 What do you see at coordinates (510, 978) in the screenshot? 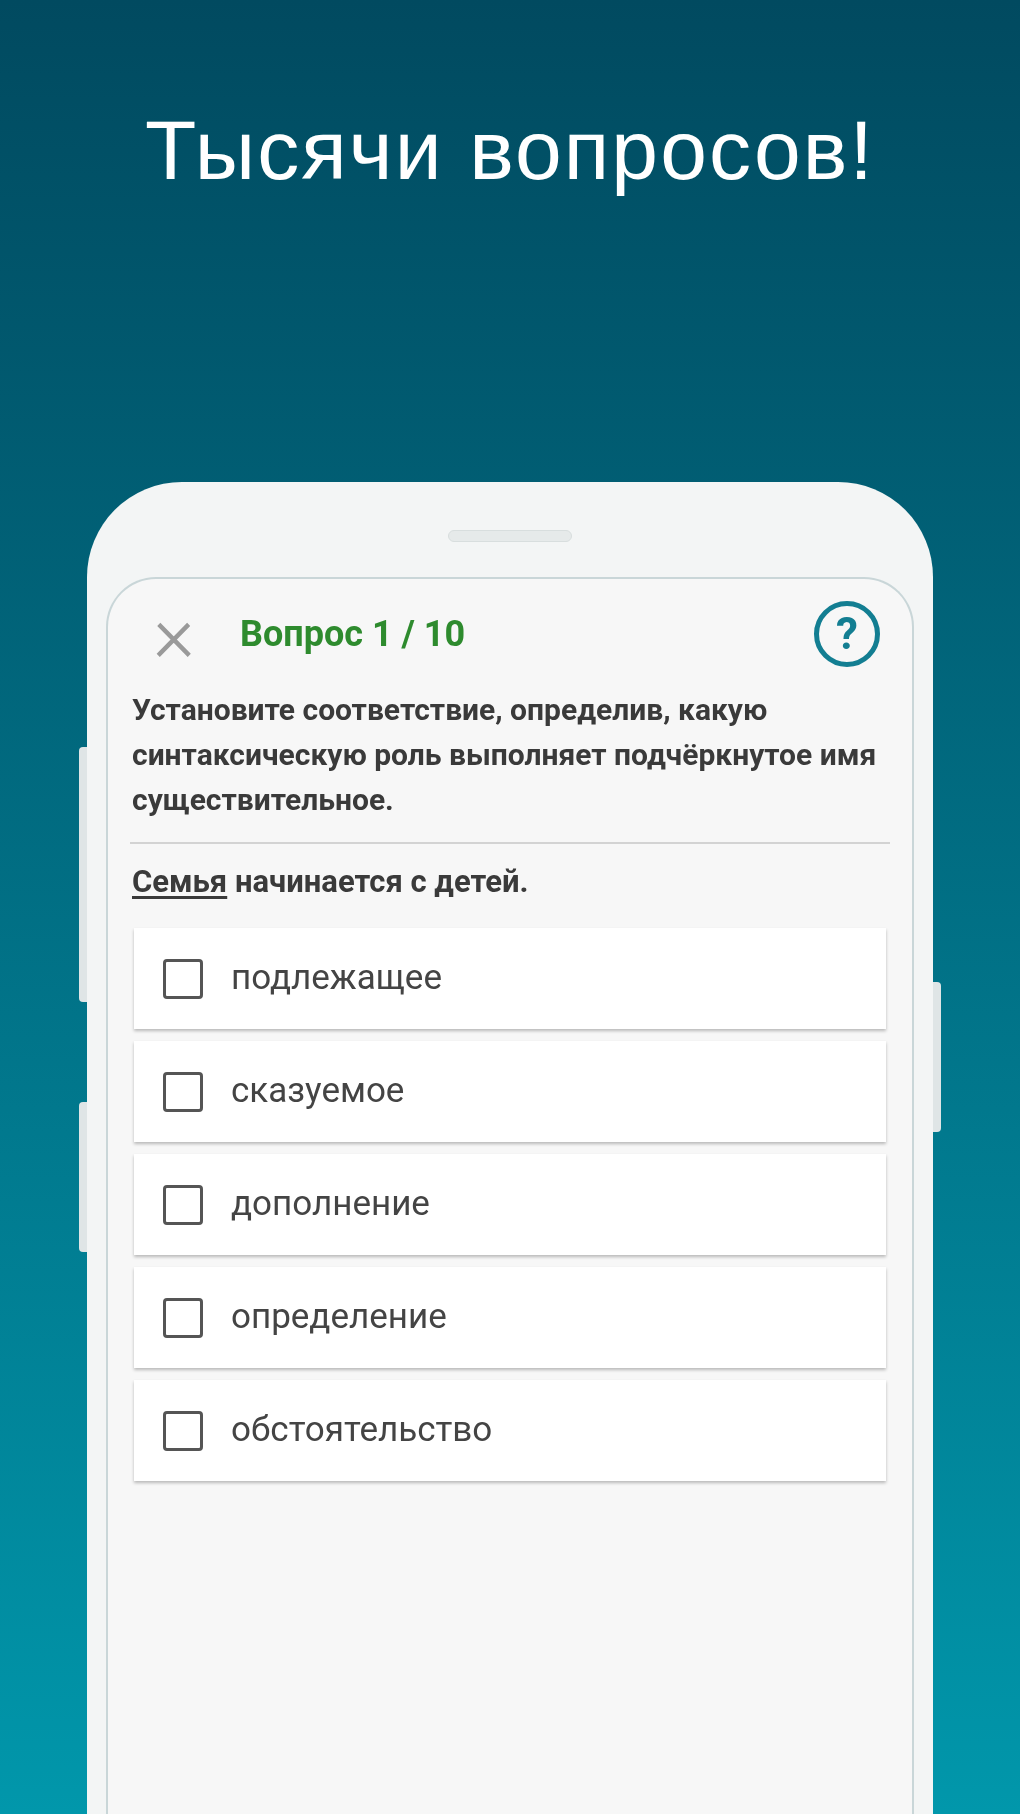
I see `answer-option: подлежащее` at bounding box center [510, 978].